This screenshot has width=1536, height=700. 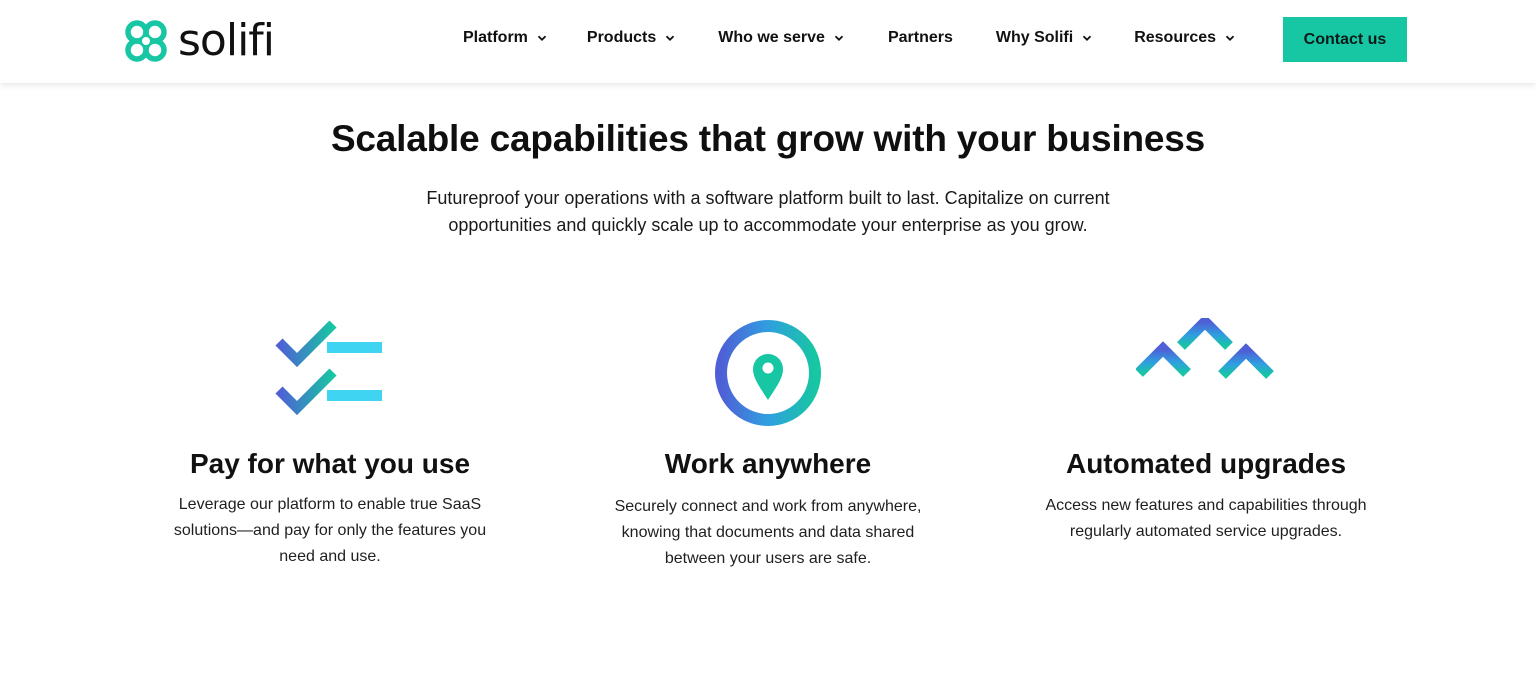 I want to click on nav-item-resources: Resources, so click(x=1184, y=38).